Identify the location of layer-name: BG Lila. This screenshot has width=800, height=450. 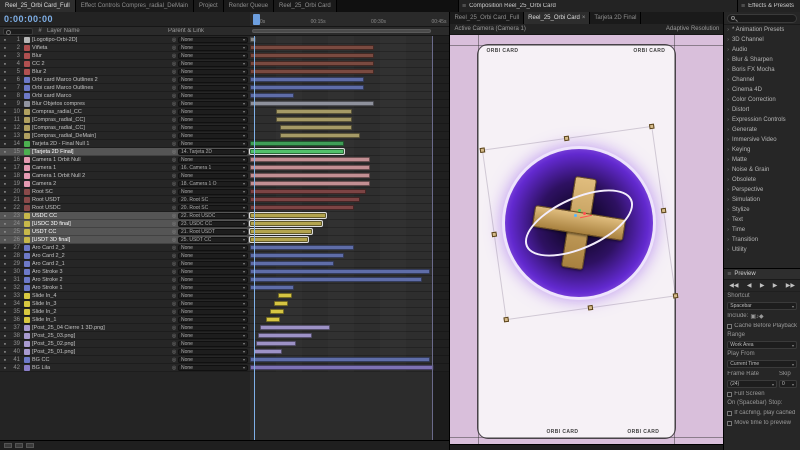
(101, 367).